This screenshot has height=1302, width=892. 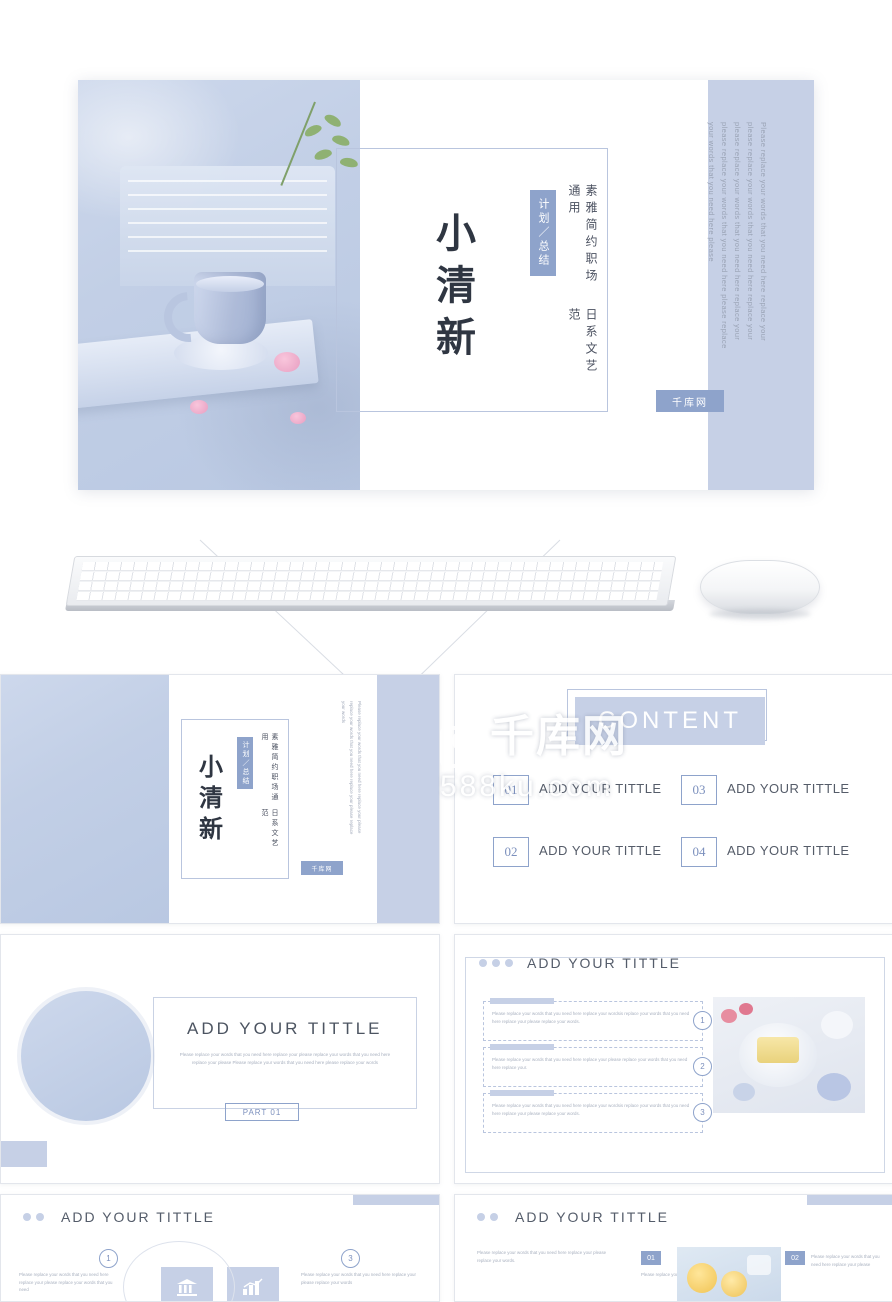 What do you see at coordinates (699, 852) in the screenshot?
I see `content-number-04: 04` at bounding box center [699, 852].